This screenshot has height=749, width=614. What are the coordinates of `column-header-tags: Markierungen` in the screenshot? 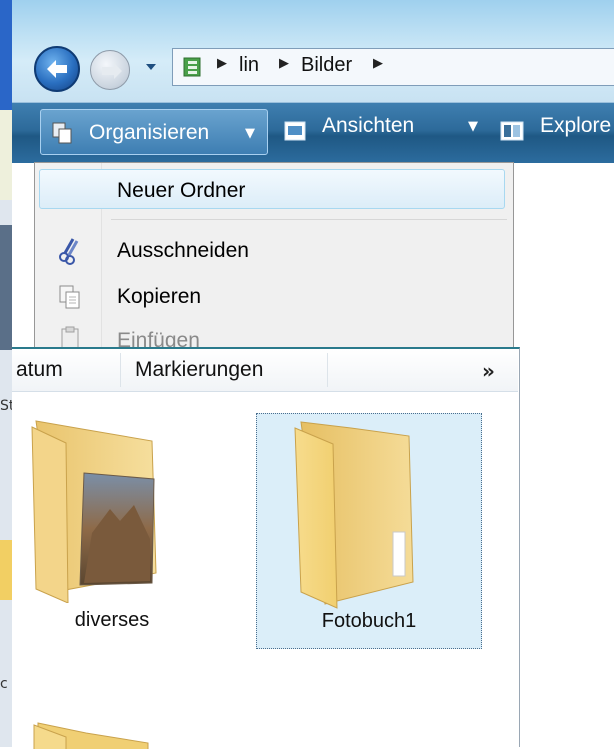 It's located at (224, 370).